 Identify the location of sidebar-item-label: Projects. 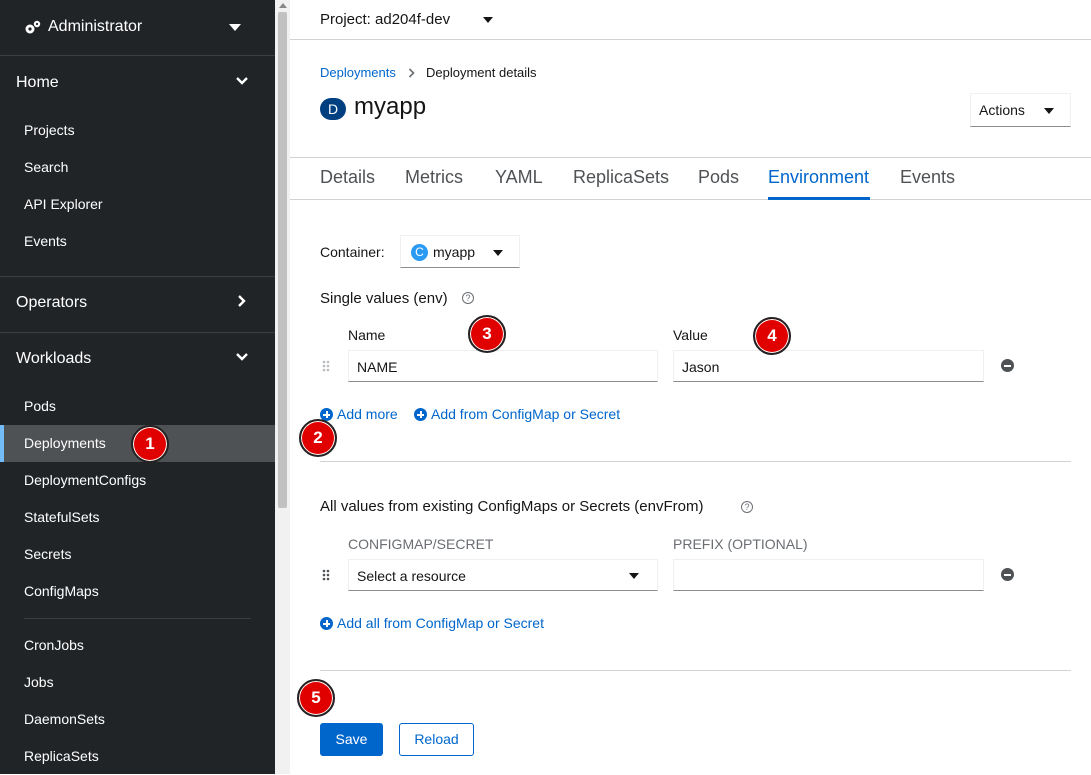
(49, 130).